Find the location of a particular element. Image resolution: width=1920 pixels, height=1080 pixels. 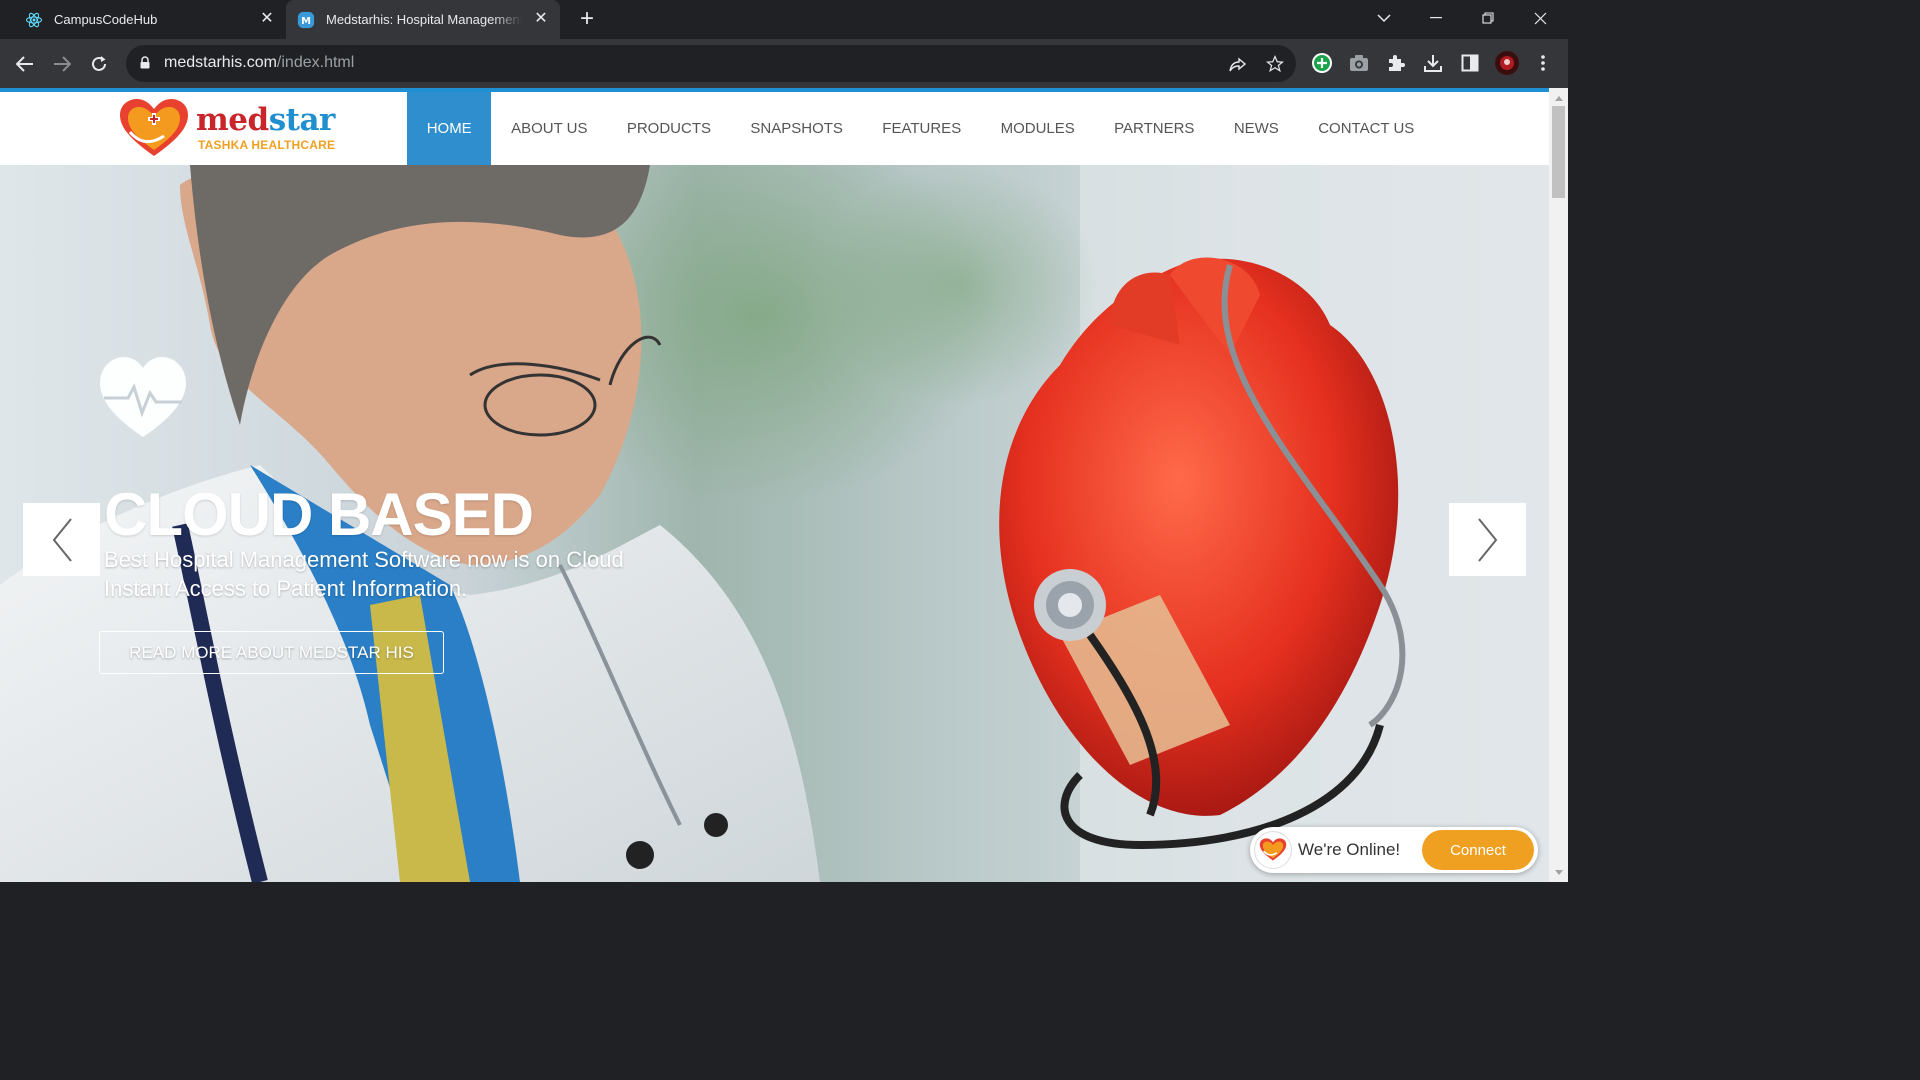

lock-icon is located at coordinates (145, 65).